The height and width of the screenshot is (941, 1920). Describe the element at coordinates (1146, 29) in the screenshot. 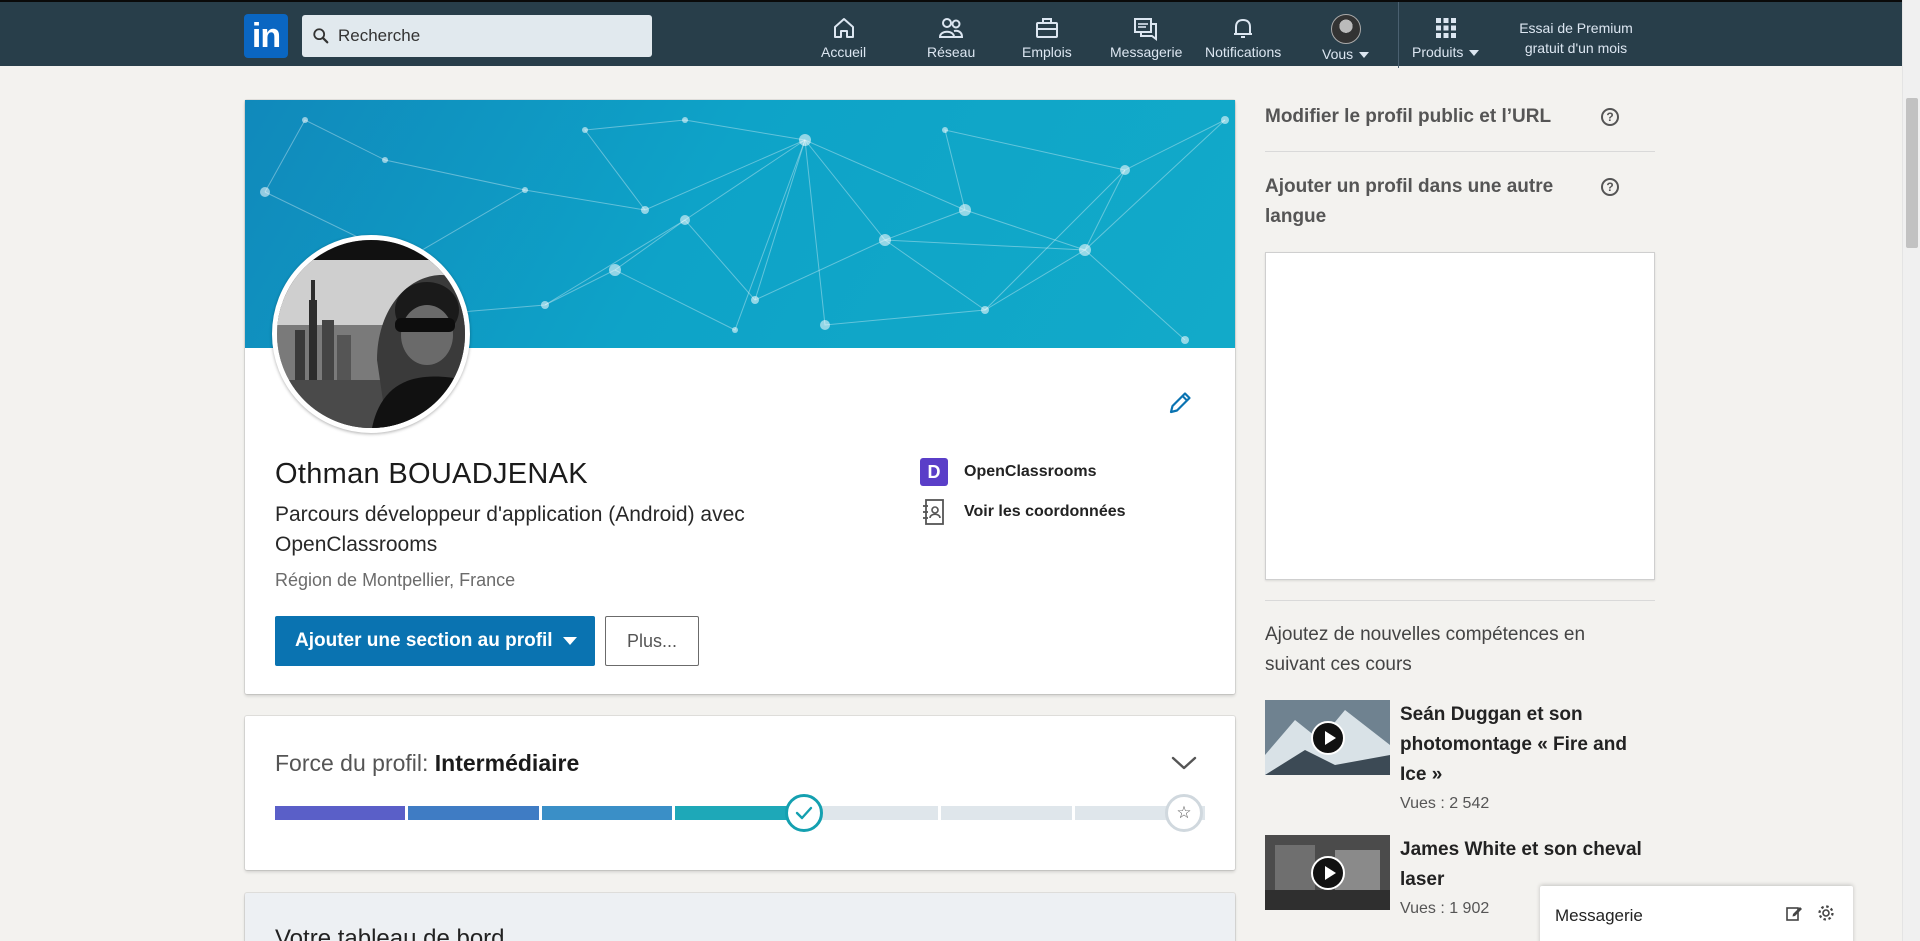

I see `messaging-icon` at that location.